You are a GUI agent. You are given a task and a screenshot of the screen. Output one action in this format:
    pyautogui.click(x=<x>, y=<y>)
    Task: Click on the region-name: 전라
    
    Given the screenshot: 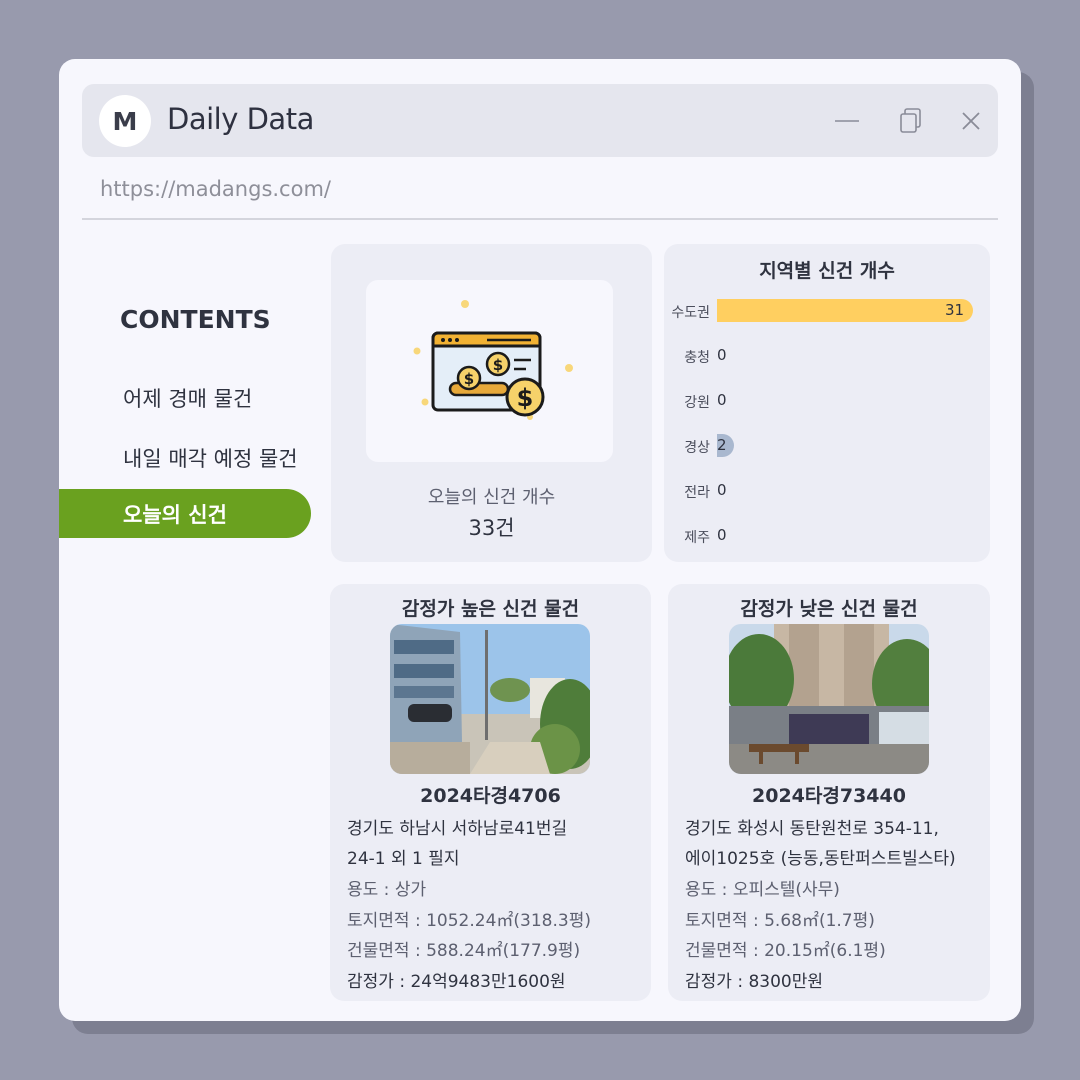 What is the action you would take?
    pyautogui.click(x=697, y=493)
    